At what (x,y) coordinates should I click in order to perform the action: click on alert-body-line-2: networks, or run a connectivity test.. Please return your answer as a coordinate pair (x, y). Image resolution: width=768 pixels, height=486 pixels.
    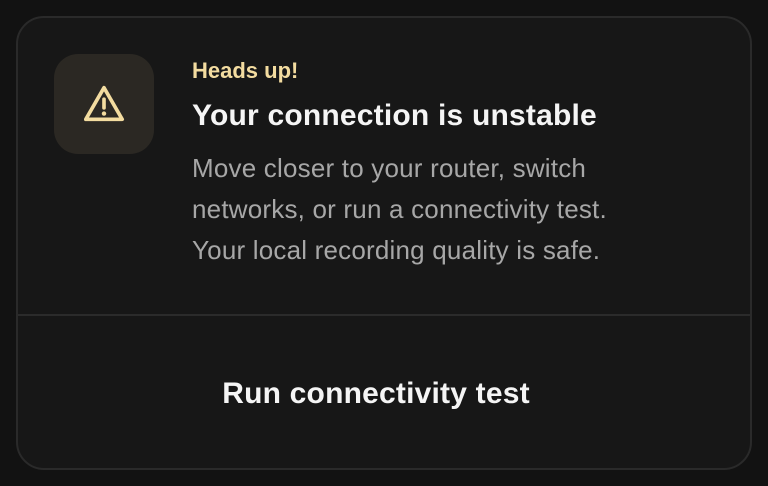
    Looking at the image, I should click on (399, 209).